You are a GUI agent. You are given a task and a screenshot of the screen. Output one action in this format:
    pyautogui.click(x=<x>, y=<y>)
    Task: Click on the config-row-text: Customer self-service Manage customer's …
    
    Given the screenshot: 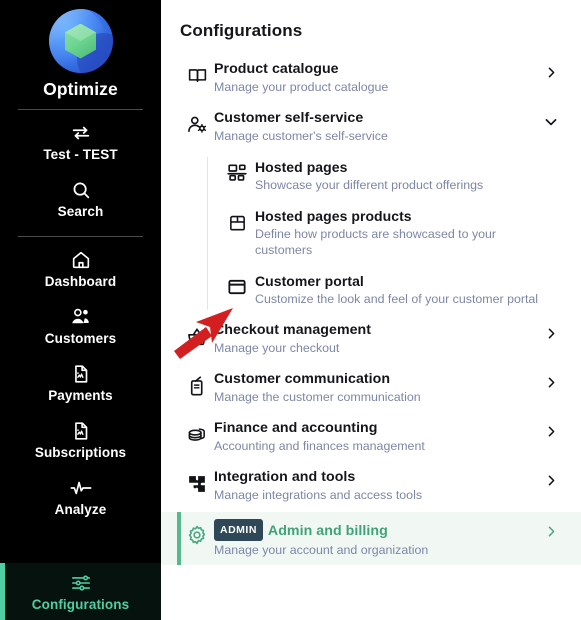 What is the action you would take?
    pyautogui.click(x=378, y=126)
    